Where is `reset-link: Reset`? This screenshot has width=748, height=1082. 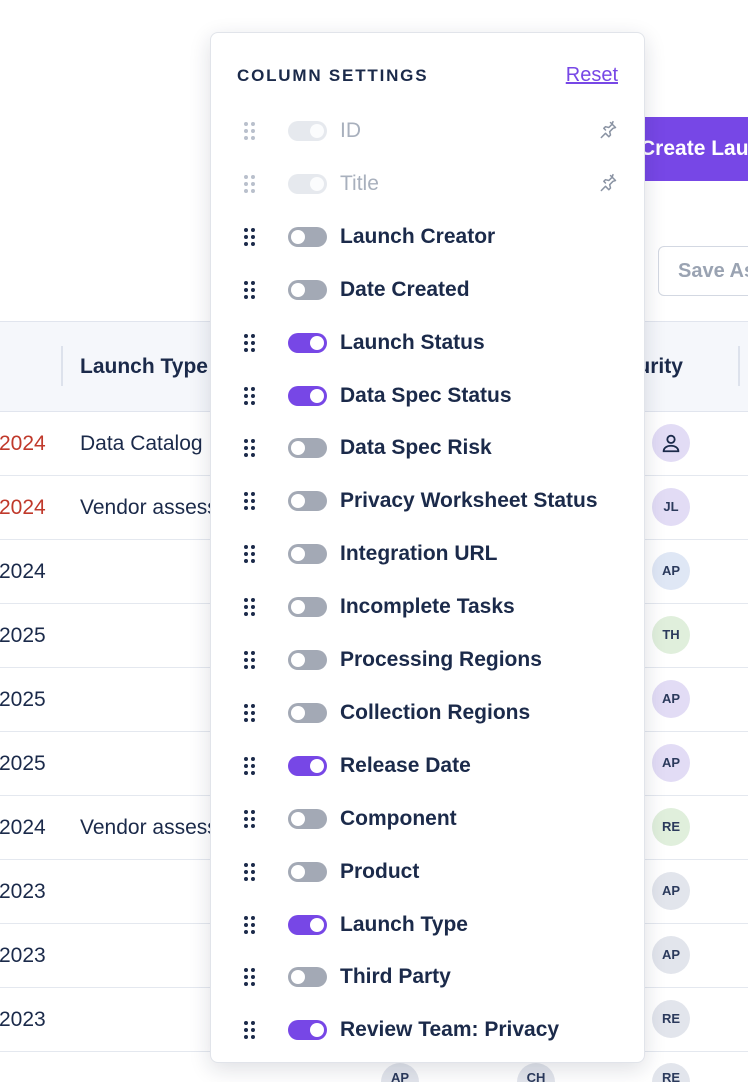 reset-link: Reset is located at coordinates (592, 75).